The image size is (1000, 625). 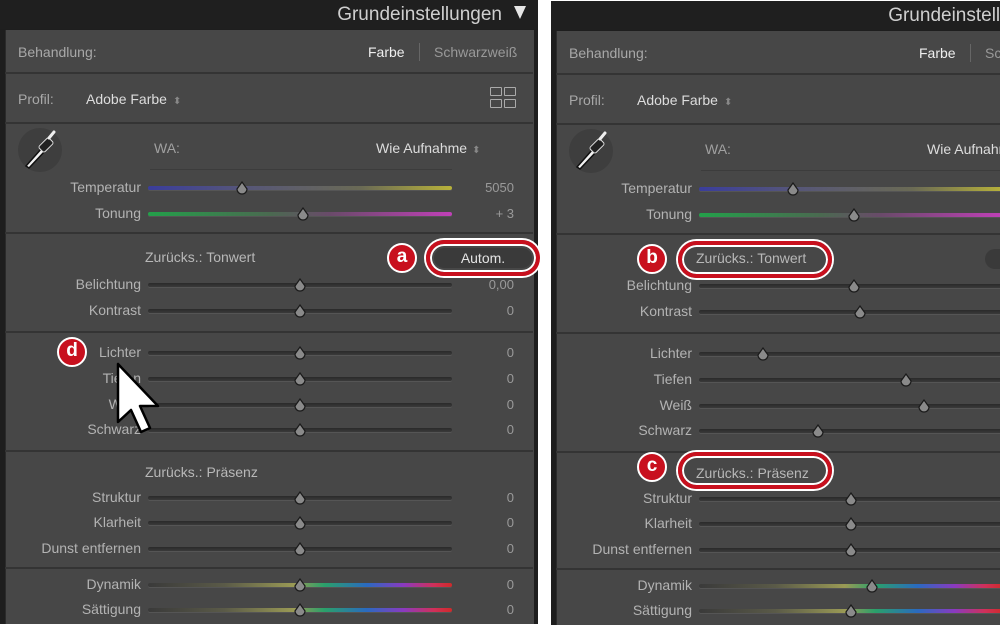 What do you see at coordinates (57, 52) in the screenshot?
I see `treatment-label: Behandlung:` at bounding box center [57, 52].